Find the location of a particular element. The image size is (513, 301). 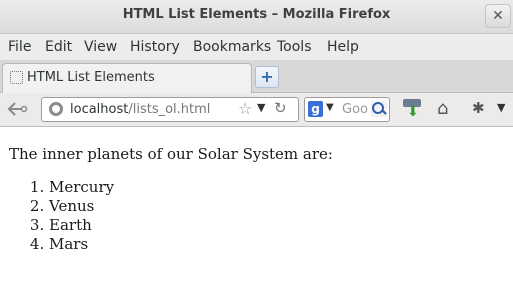

url-path: /lists_ol.html is located at coordinates (169, 109).